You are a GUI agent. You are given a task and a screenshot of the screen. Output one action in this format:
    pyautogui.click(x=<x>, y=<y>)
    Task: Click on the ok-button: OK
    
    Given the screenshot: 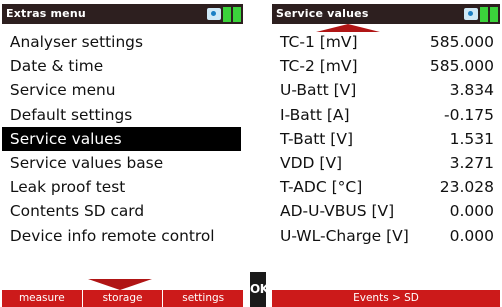 What is the action you would take?
    pyautogui.click(x=259, y=289)
    